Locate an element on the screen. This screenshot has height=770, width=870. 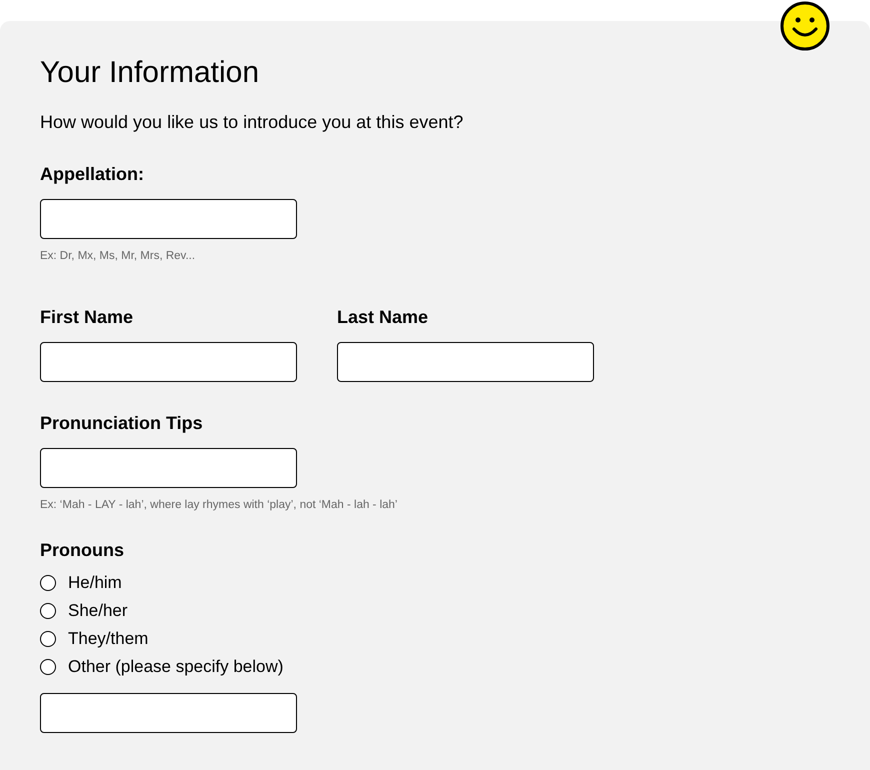
appellation-field is located at coordinates (168, 219).